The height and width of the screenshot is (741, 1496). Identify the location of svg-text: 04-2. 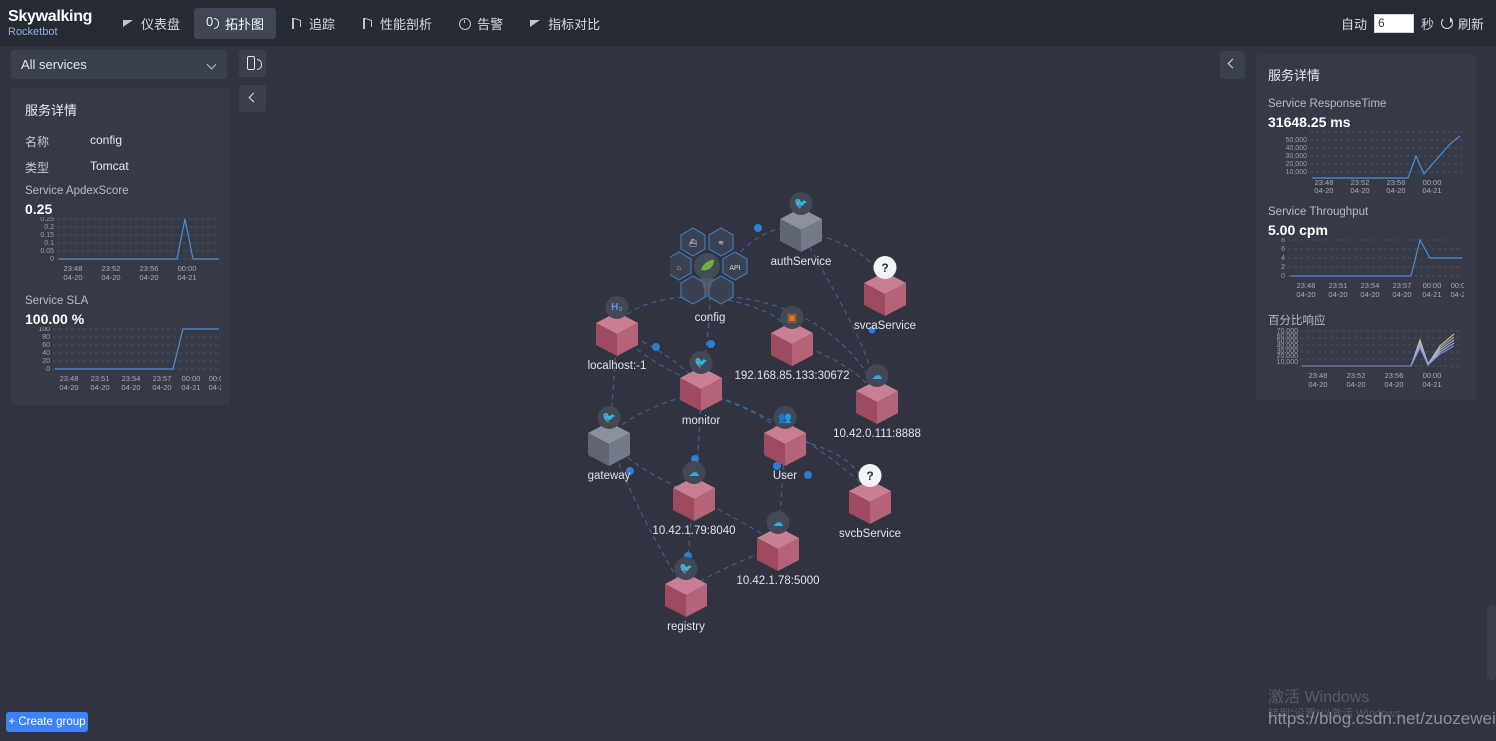
(214, 387).